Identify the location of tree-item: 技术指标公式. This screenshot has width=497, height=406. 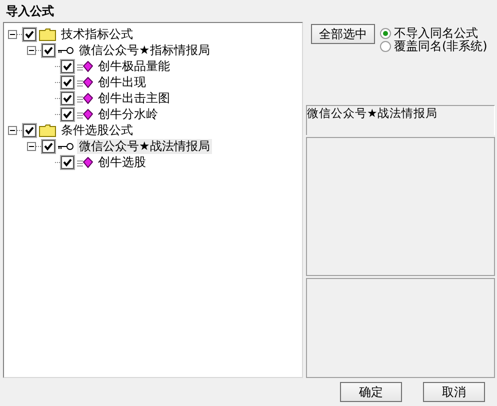
(97, 34).